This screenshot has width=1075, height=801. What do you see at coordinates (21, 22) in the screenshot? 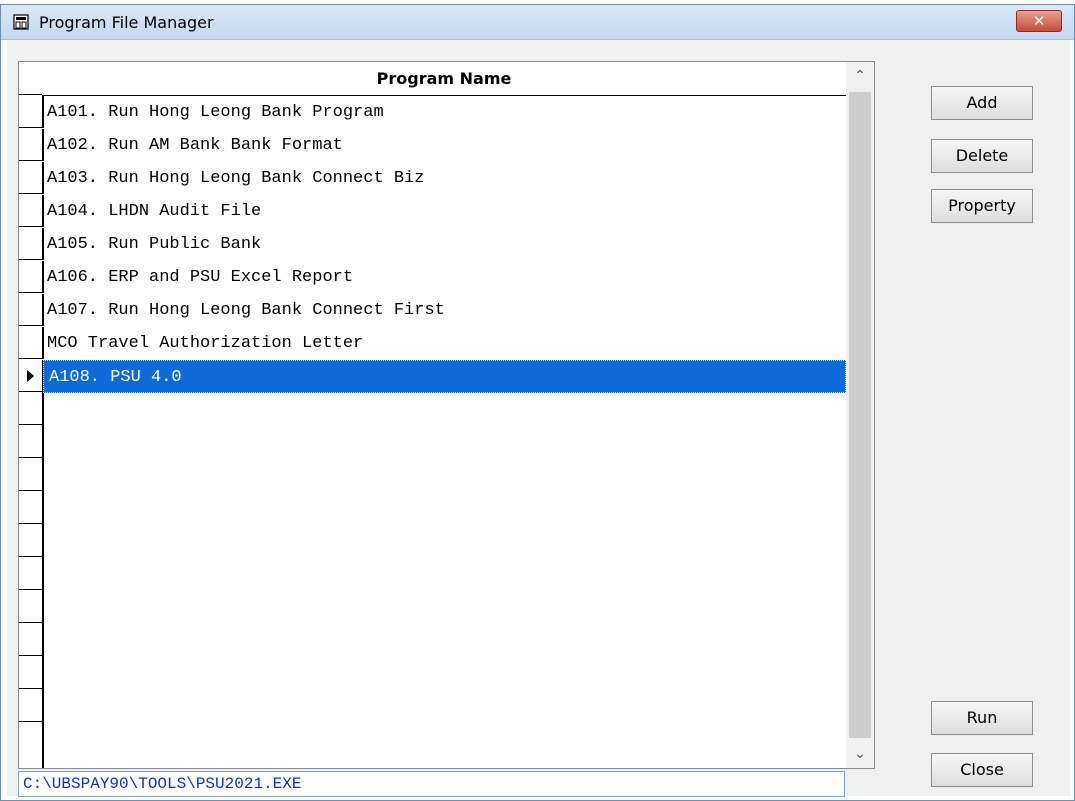
I see `app-window-icon` at bounding box center [21, 22].